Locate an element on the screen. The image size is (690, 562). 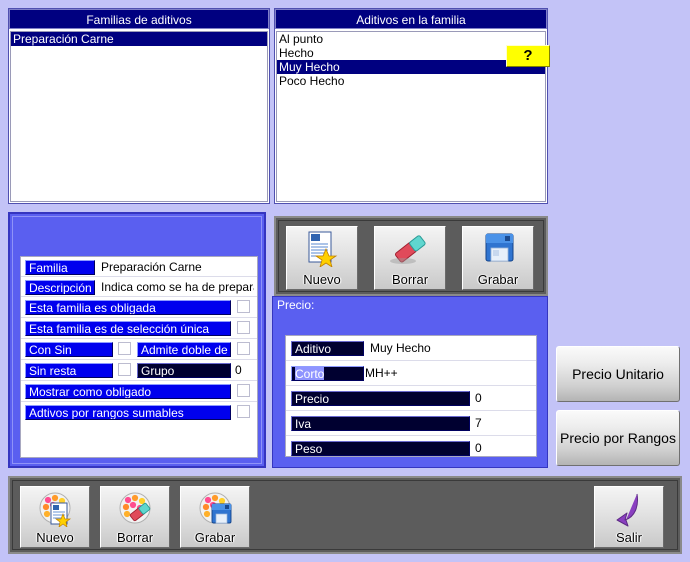
con-sin-checkbox is located at coordinates (124, 348).